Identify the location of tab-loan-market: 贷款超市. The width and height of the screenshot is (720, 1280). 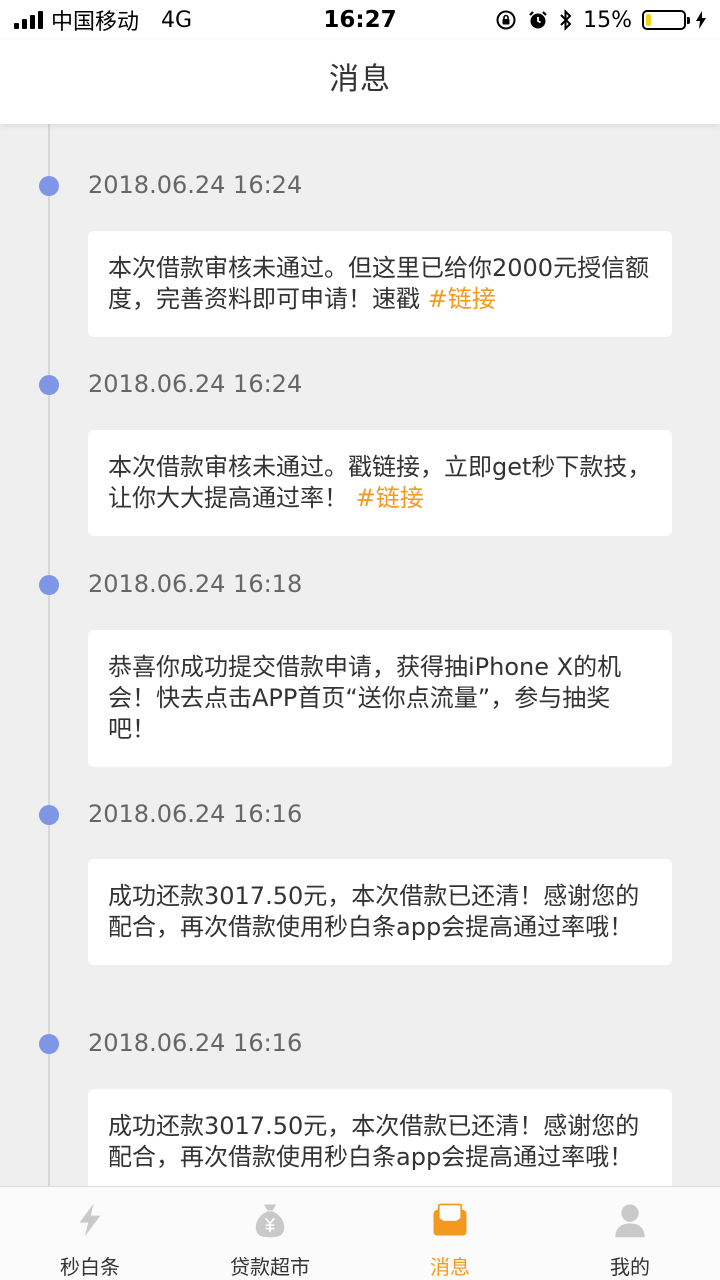
(270, 1233).